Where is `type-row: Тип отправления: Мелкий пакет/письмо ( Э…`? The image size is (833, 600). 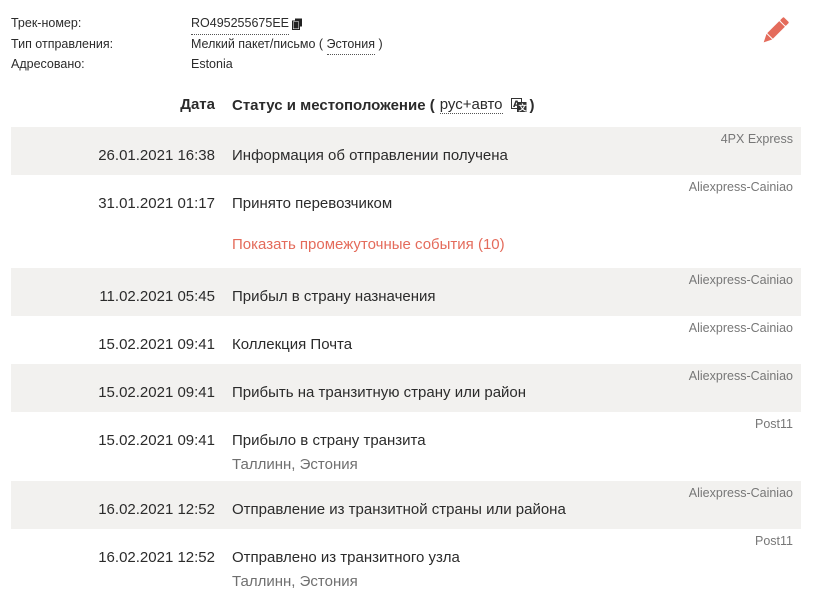 type-row: Тип отправления: Мелкий пакет/письмо ( Э… is located at coordinates (197, 45).